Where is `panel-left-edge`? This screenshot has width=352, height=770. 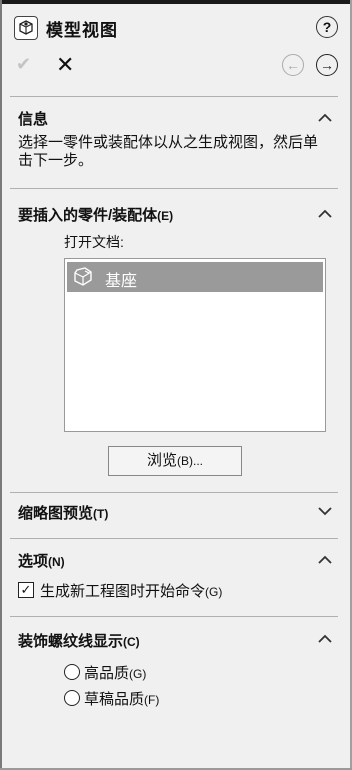 panel-left-edge is located at coordinates (1, 385).